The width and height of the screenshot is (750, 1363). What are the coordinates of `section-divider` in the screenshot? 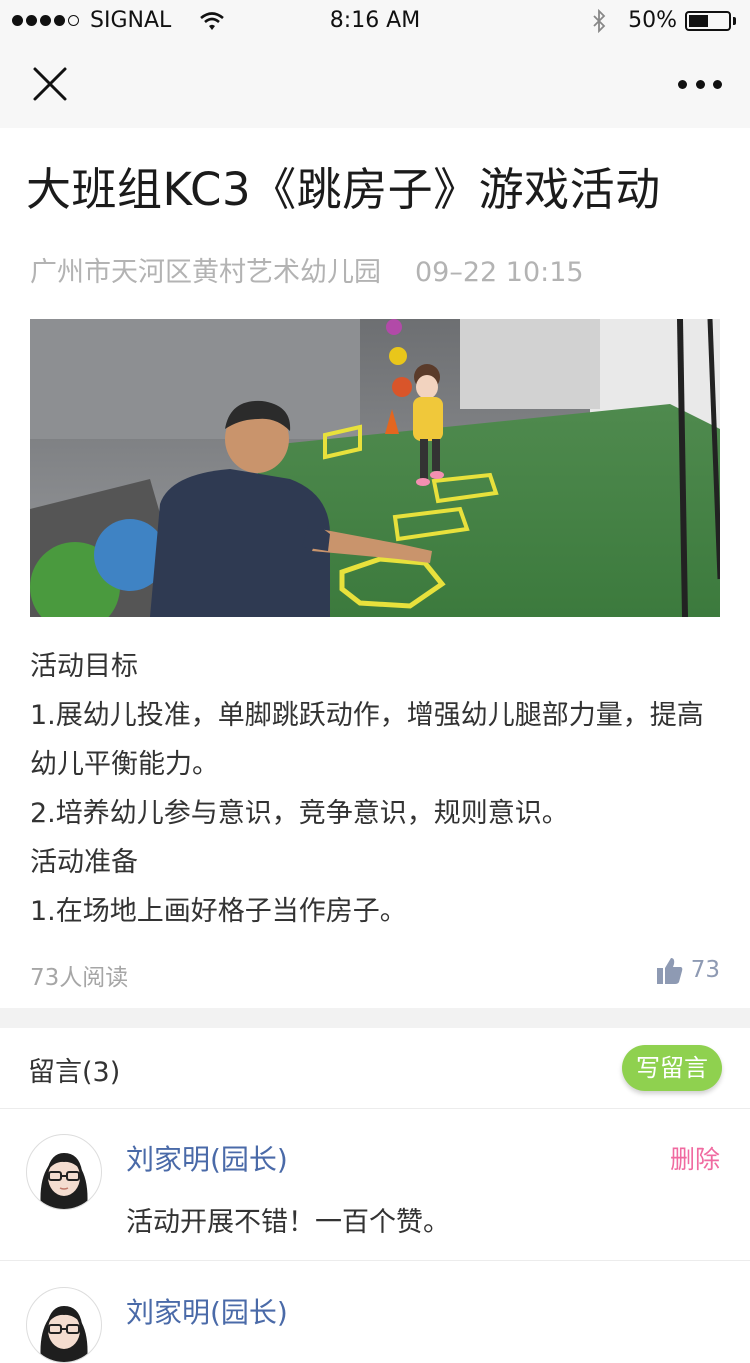 It's located at (375, 1018).